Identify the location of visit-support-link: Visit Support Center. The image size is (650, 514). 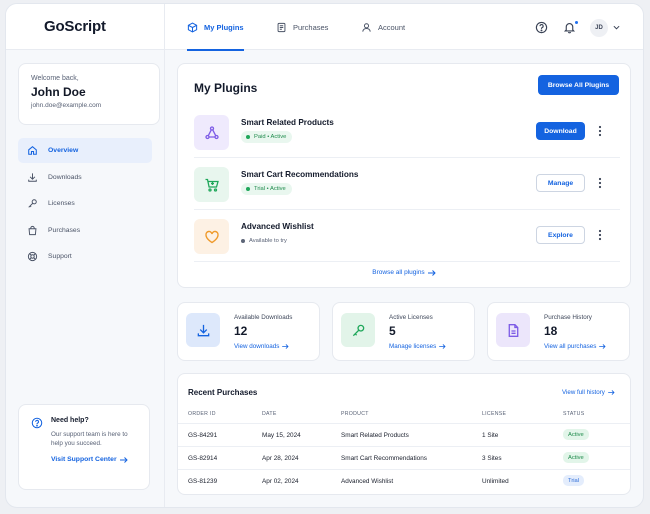
(94, 459).